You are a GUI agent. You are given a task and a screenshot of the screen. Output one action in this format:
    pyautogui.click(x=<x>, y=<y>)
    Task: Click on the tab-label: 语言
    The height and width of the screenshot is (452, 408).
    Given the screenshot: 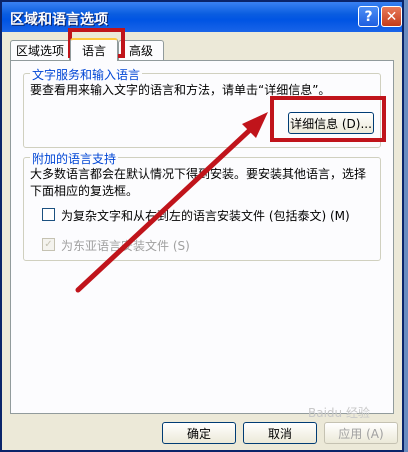 What is the action you would take?
    pyautogui.click(x=93, y=51)
    